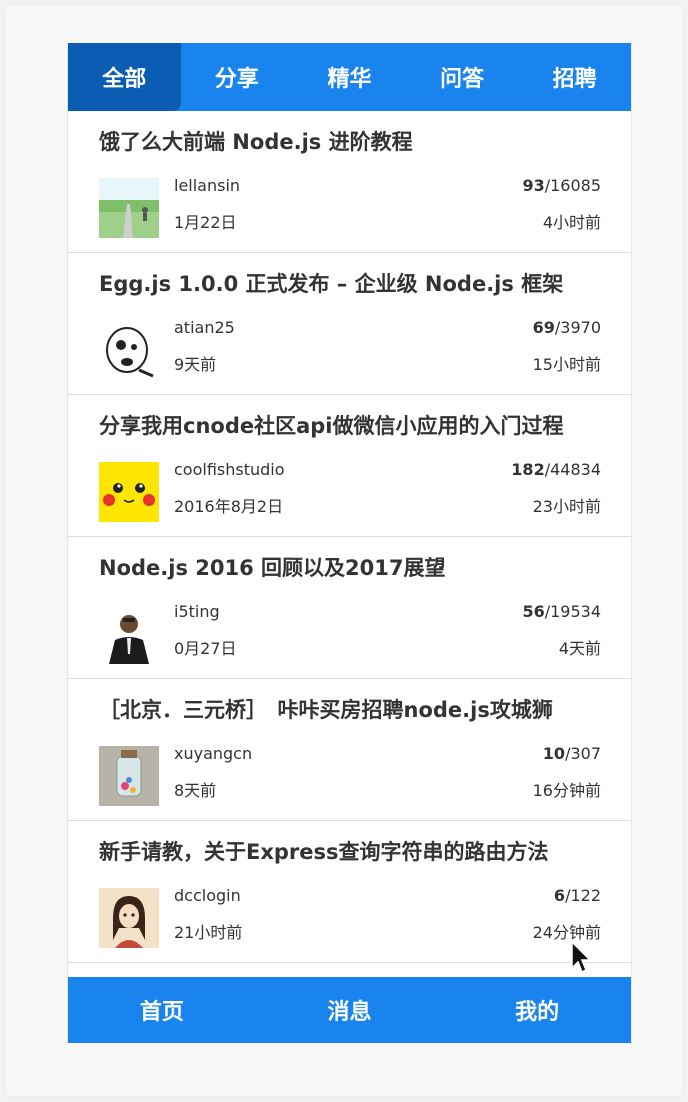  What do you see at coordinates (572, 469) in the screenshot?
I see `visit-count: /44834` at bounding box center [572, 469].